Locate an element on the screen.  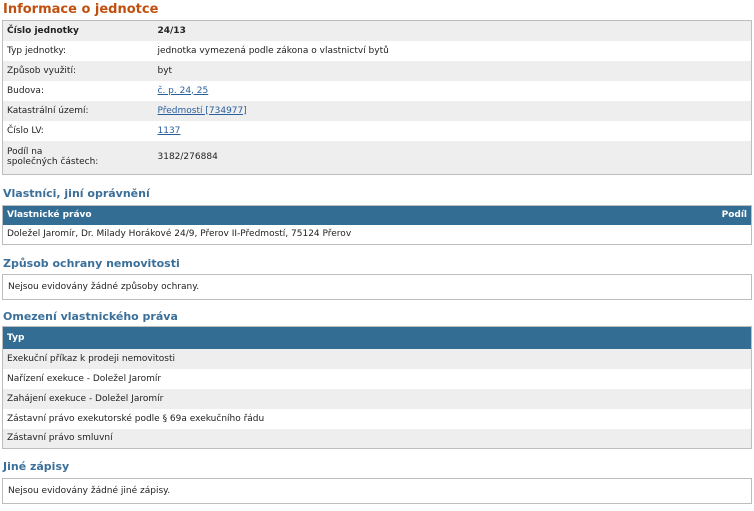
info-label: Číslo LV: is located at coordinates (25, 130).